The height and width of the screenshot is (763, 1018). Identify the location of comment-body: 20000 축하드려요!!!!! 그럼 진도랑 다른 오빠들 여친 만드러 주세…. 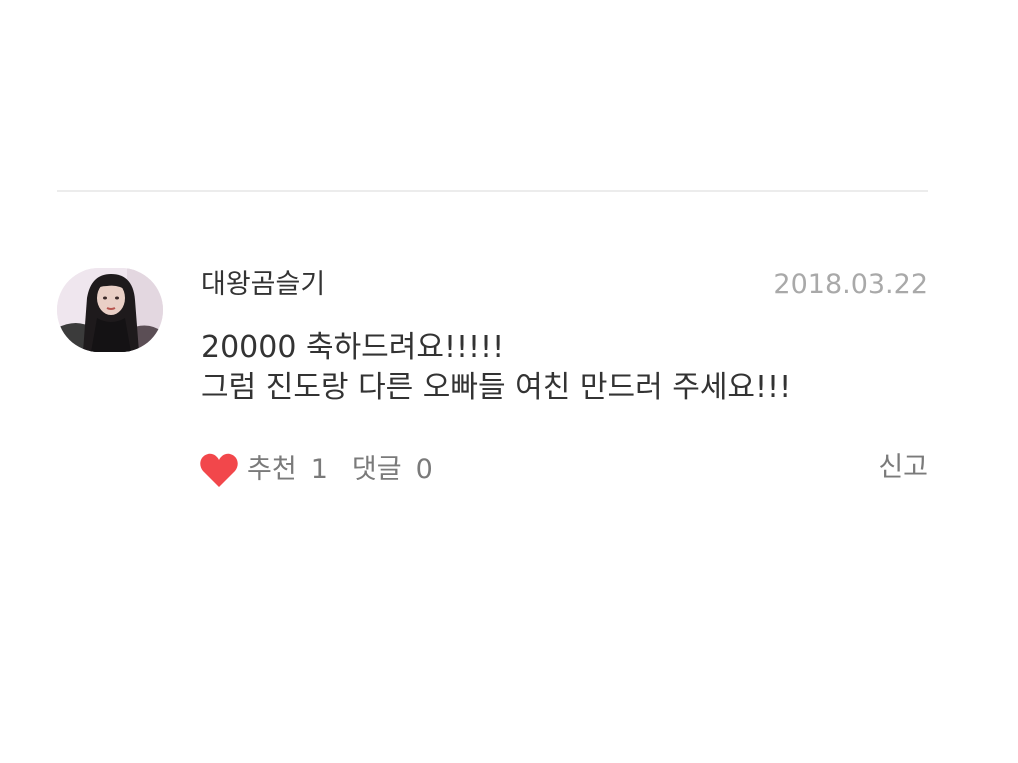
(551, 368).